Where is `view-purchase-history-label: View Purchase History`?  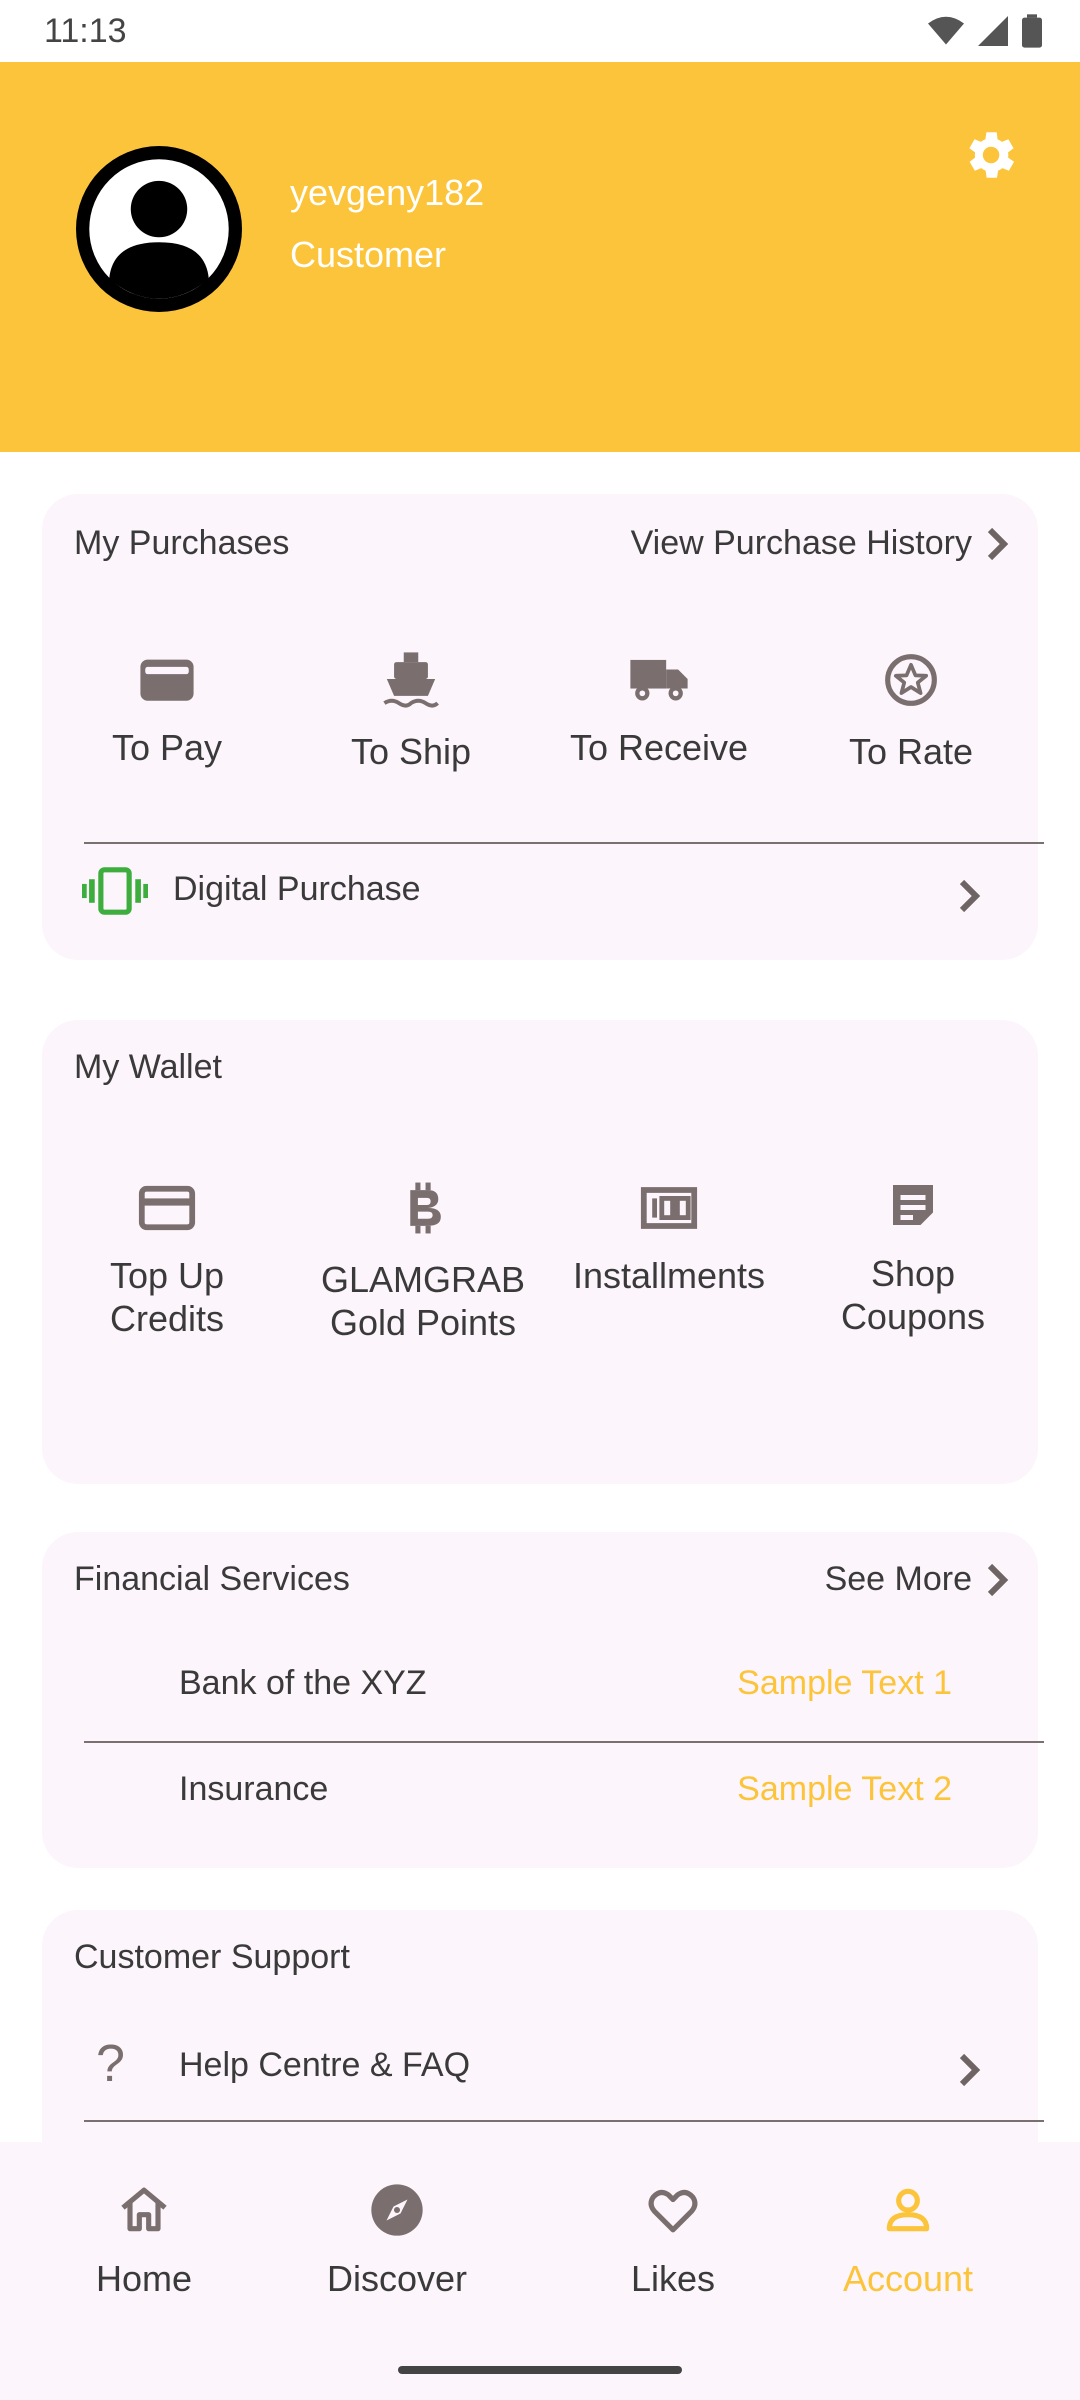
view-purchase-history-label: View Purchase History is located at coordinates (801, 543).